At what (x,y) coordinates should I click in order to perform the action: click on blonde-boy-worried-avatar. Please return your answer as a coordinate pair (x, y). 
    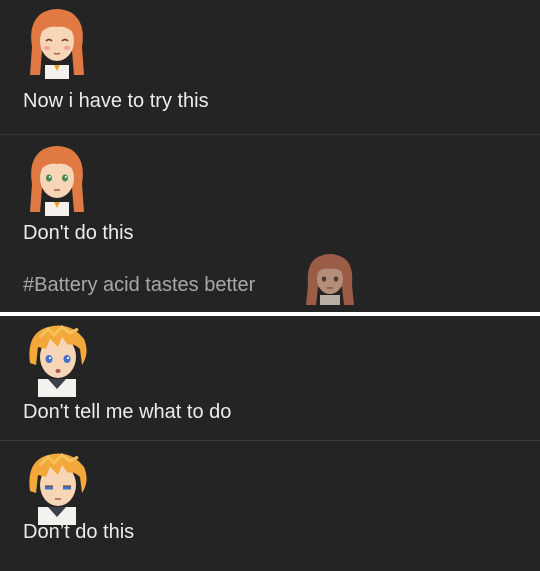
    Looking at the image, I should click on (57, 358).